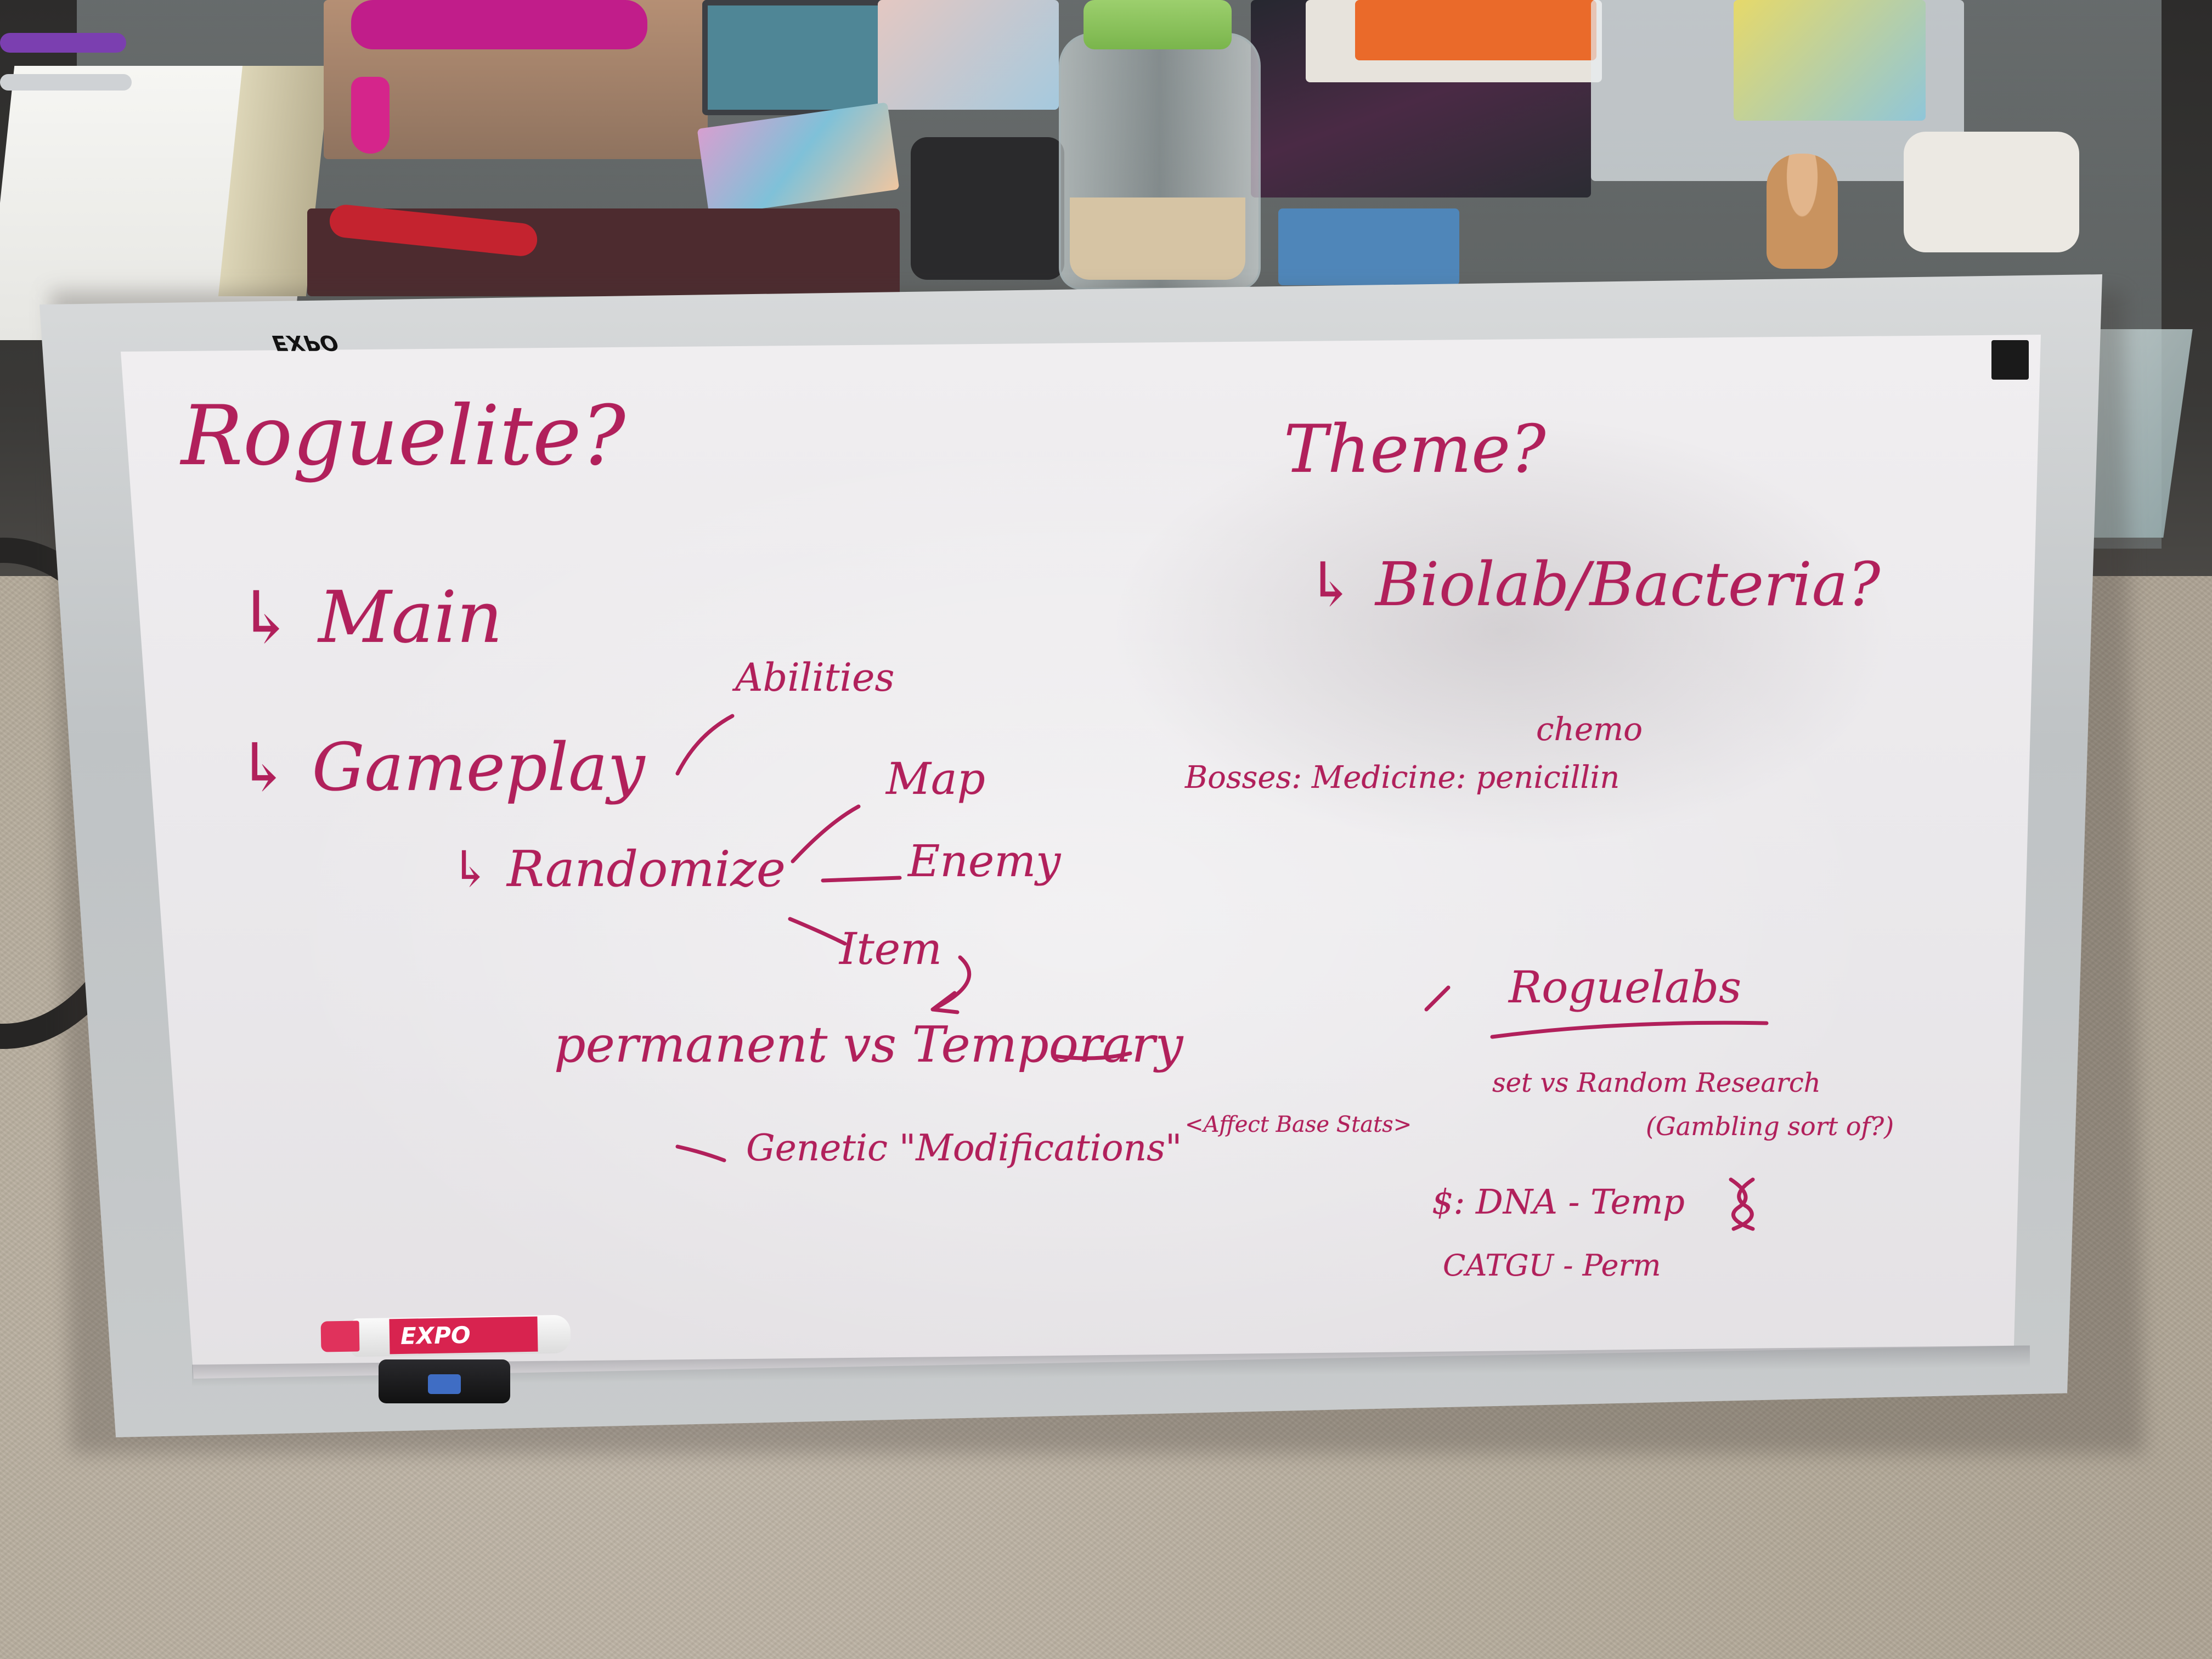 This screenshot has width=2212, height=1659. I want to click on note-catgu-perm: CATGU - Perm, so click(1552, 1266).